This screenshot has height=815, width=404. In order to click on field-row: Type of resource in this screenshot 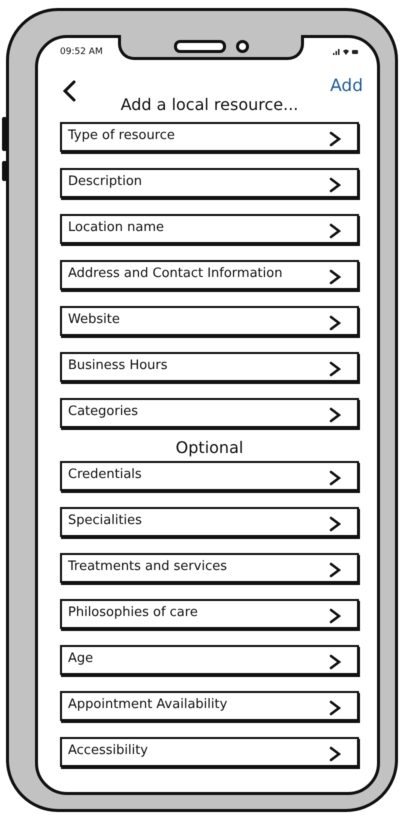, I will do `click(209, 137)`.